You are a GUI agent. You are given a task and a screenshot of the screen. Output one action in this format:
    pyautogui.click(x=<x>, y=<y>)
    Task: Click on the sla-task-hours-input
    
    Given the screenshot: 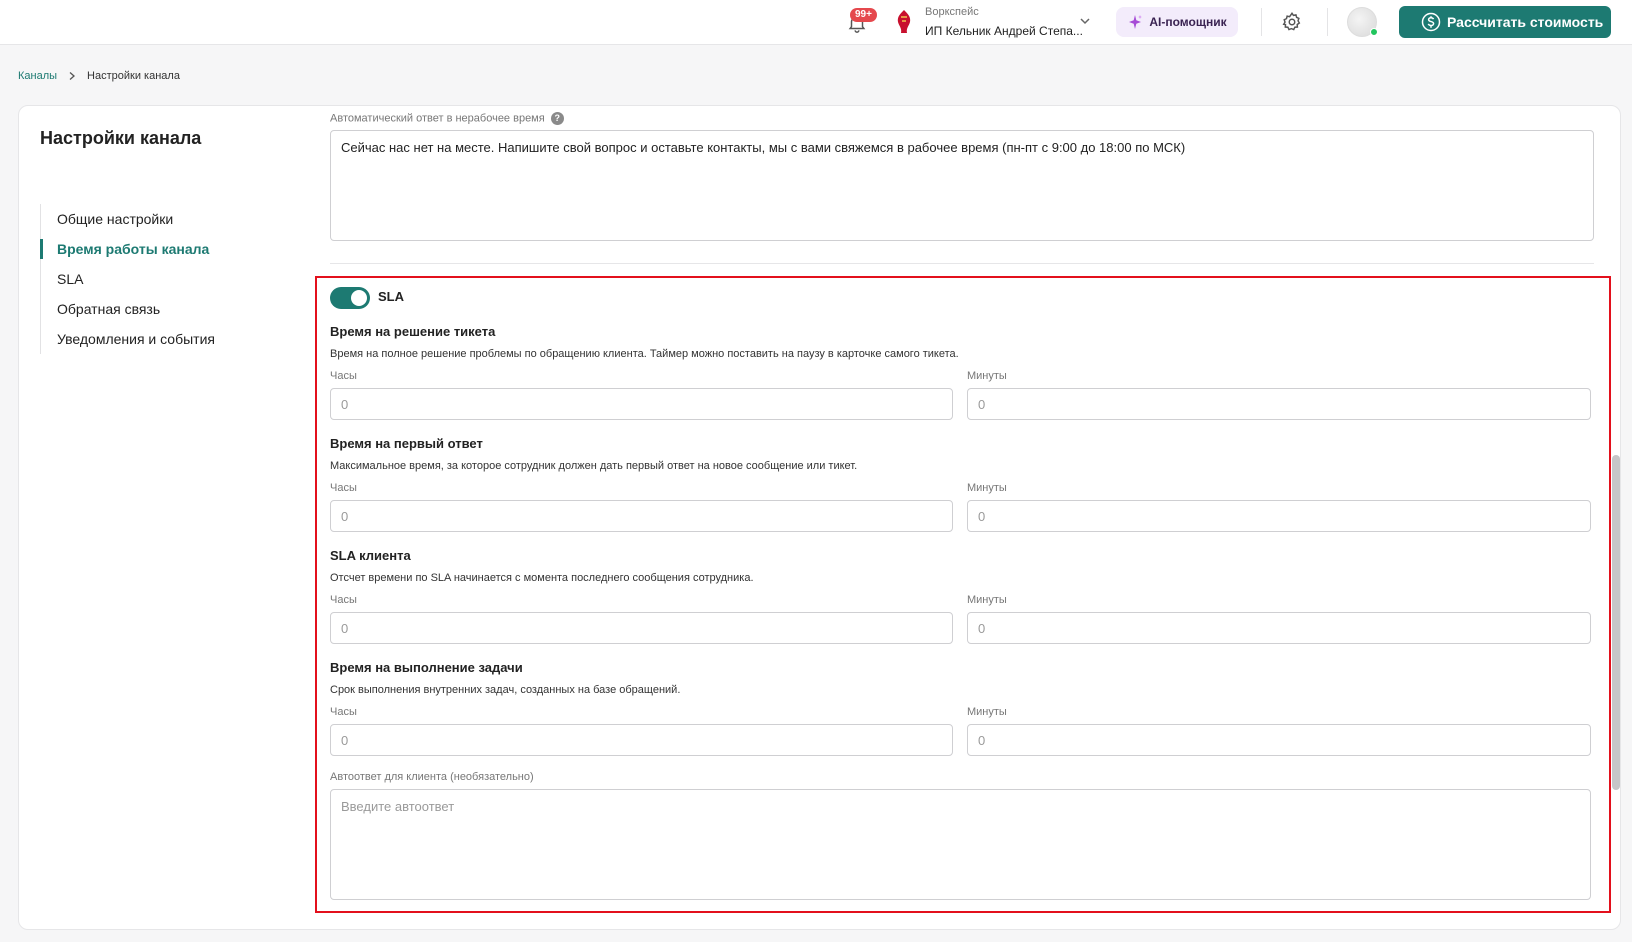 What is the action you would take?
    pyautogui.click(x=641, y=740)
    